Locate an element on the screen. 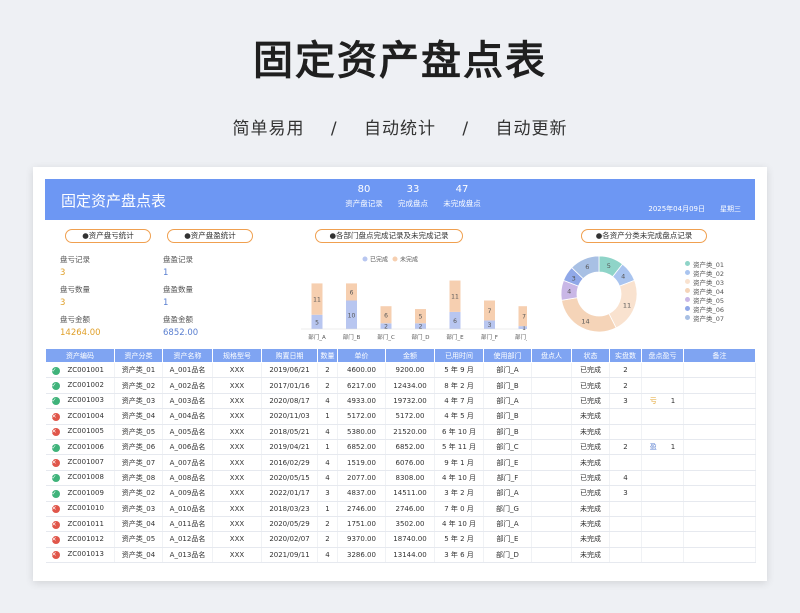 This screenshot has width=800, height=613. cell-cat: 资产类_05 is located at coordinates (138, 432).